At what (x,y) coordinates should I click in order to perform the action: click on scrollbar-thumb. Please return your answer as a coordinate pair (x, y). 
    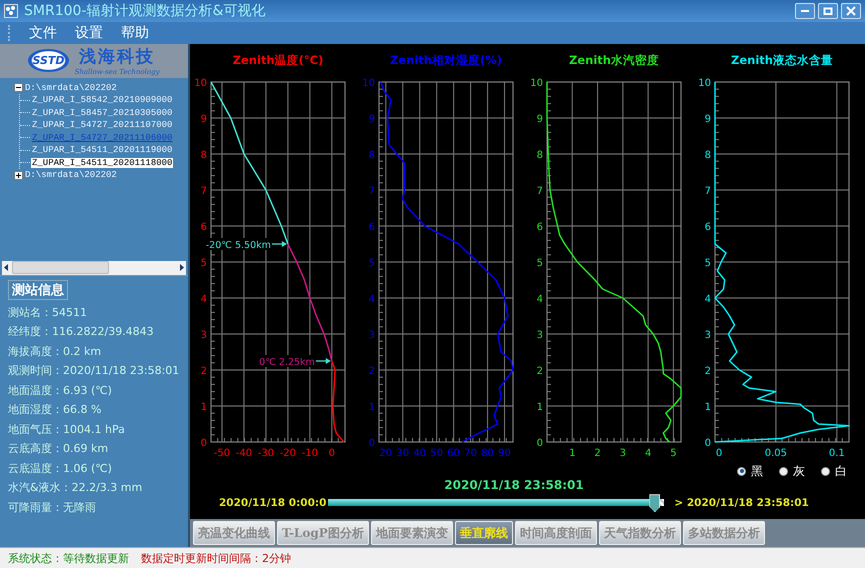
    Looking at the image, I should click on (60, 267).